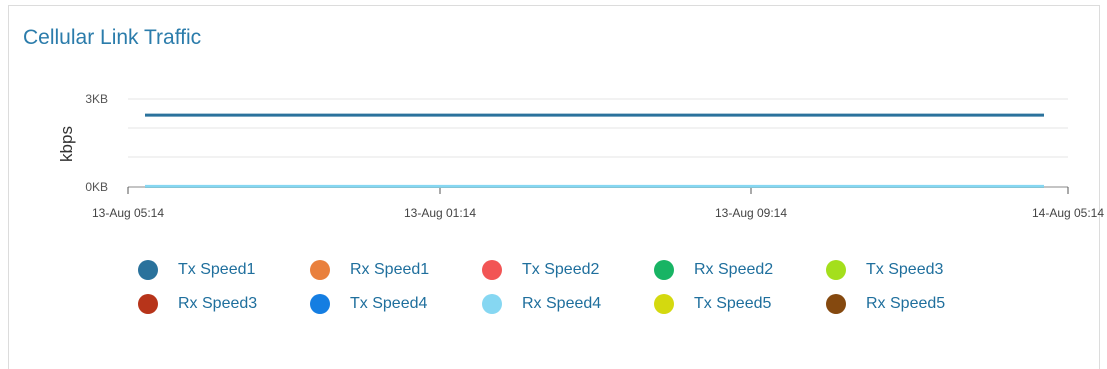  Describe the element at coordinates (218, 303) in the screenshot. I see `legend-label: Rx Speed3` at that location.